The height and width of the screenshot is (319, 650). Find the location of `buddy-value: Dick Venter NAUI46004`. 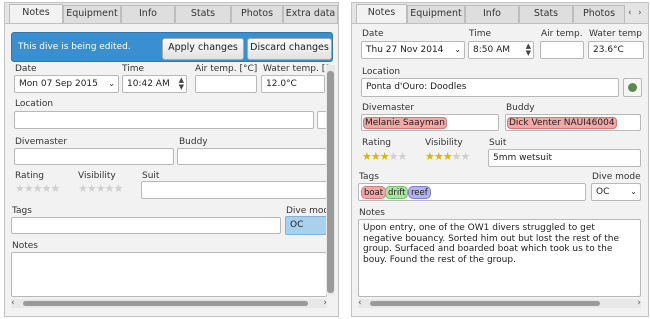

buddy-value: Dick Venter NAUI46004 is located at coordinates (562, 123).